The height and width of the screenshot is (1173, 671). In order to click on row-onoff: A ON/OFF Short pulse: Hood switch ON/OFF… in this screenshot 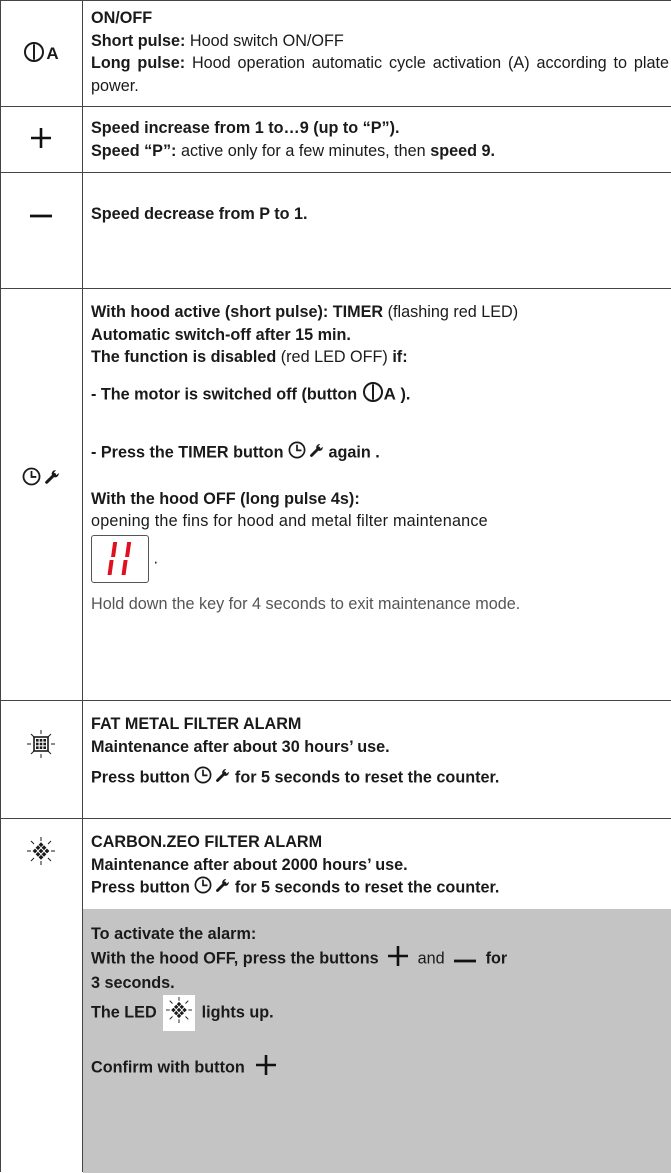, I will do `click(335, 53)`.